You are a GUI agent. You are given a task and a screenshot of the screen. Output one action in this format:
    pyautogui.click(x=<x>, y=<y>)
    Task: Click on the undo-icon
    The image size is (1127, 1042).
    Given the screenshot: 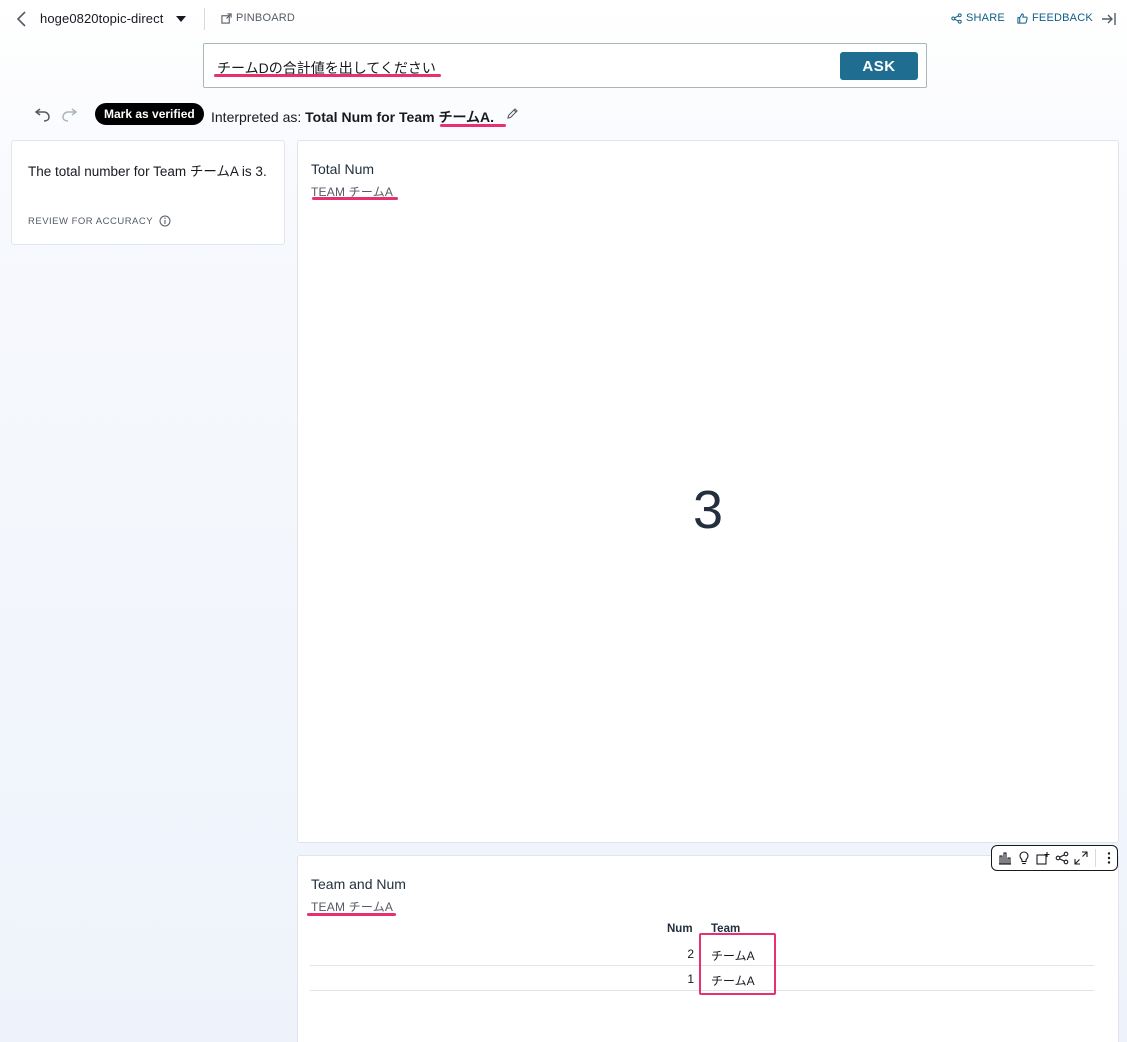 What is the action you would take?
    pyautogui.click(x=42, y=115)
    